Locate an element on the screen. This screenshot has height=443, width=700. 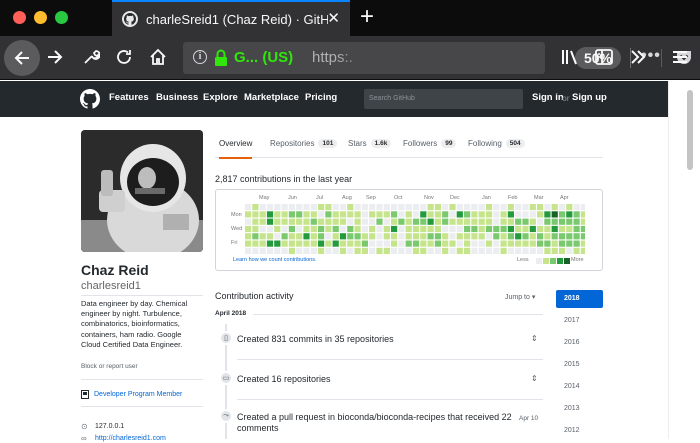
zoom-window-button is located at coordinates (61, 17).